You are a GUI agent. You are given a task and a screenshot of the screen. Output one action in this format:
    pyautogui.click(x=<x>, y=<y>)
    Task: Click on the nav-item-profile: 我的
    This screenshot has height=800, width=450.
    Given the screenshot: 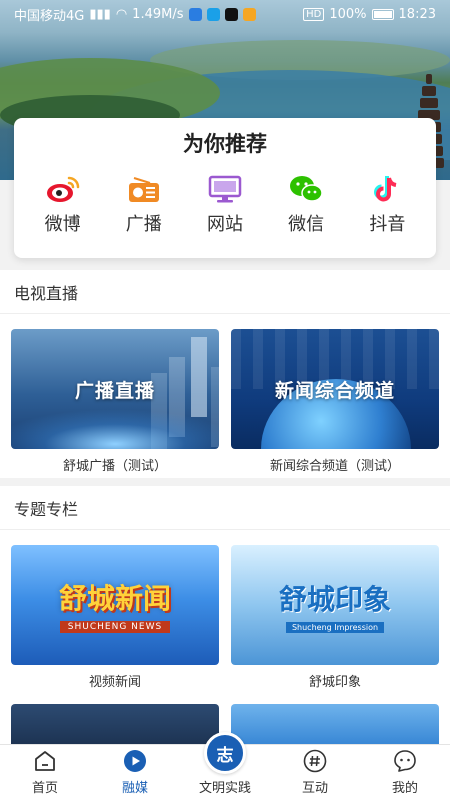 What is the action you would take?
    pyautogui.click(x=405, y=772)
    